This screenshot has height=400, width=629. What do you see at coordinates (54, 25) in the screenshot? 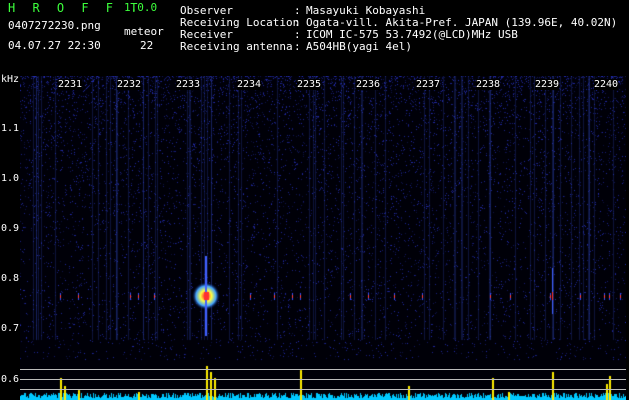
I see `image-filename: 0407272230.png` at bounding box center [54, 25].